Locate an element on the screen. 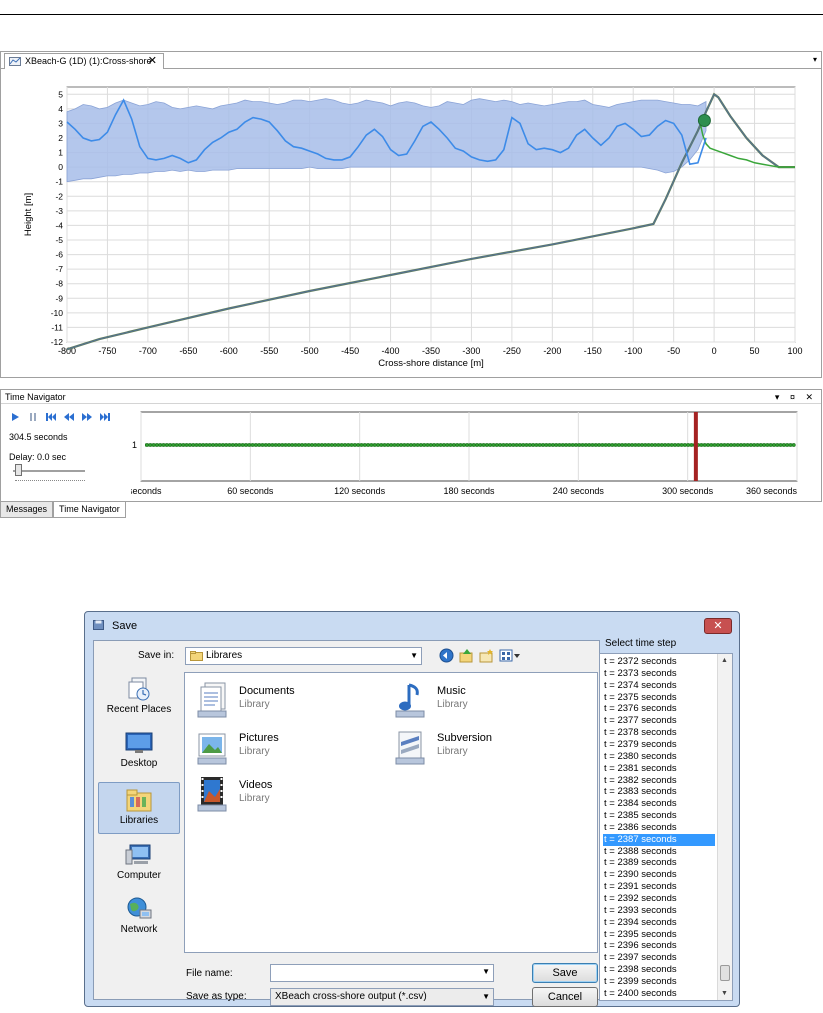 The image size is (823, 1013). back-icon is located at coordinates (446, 655).